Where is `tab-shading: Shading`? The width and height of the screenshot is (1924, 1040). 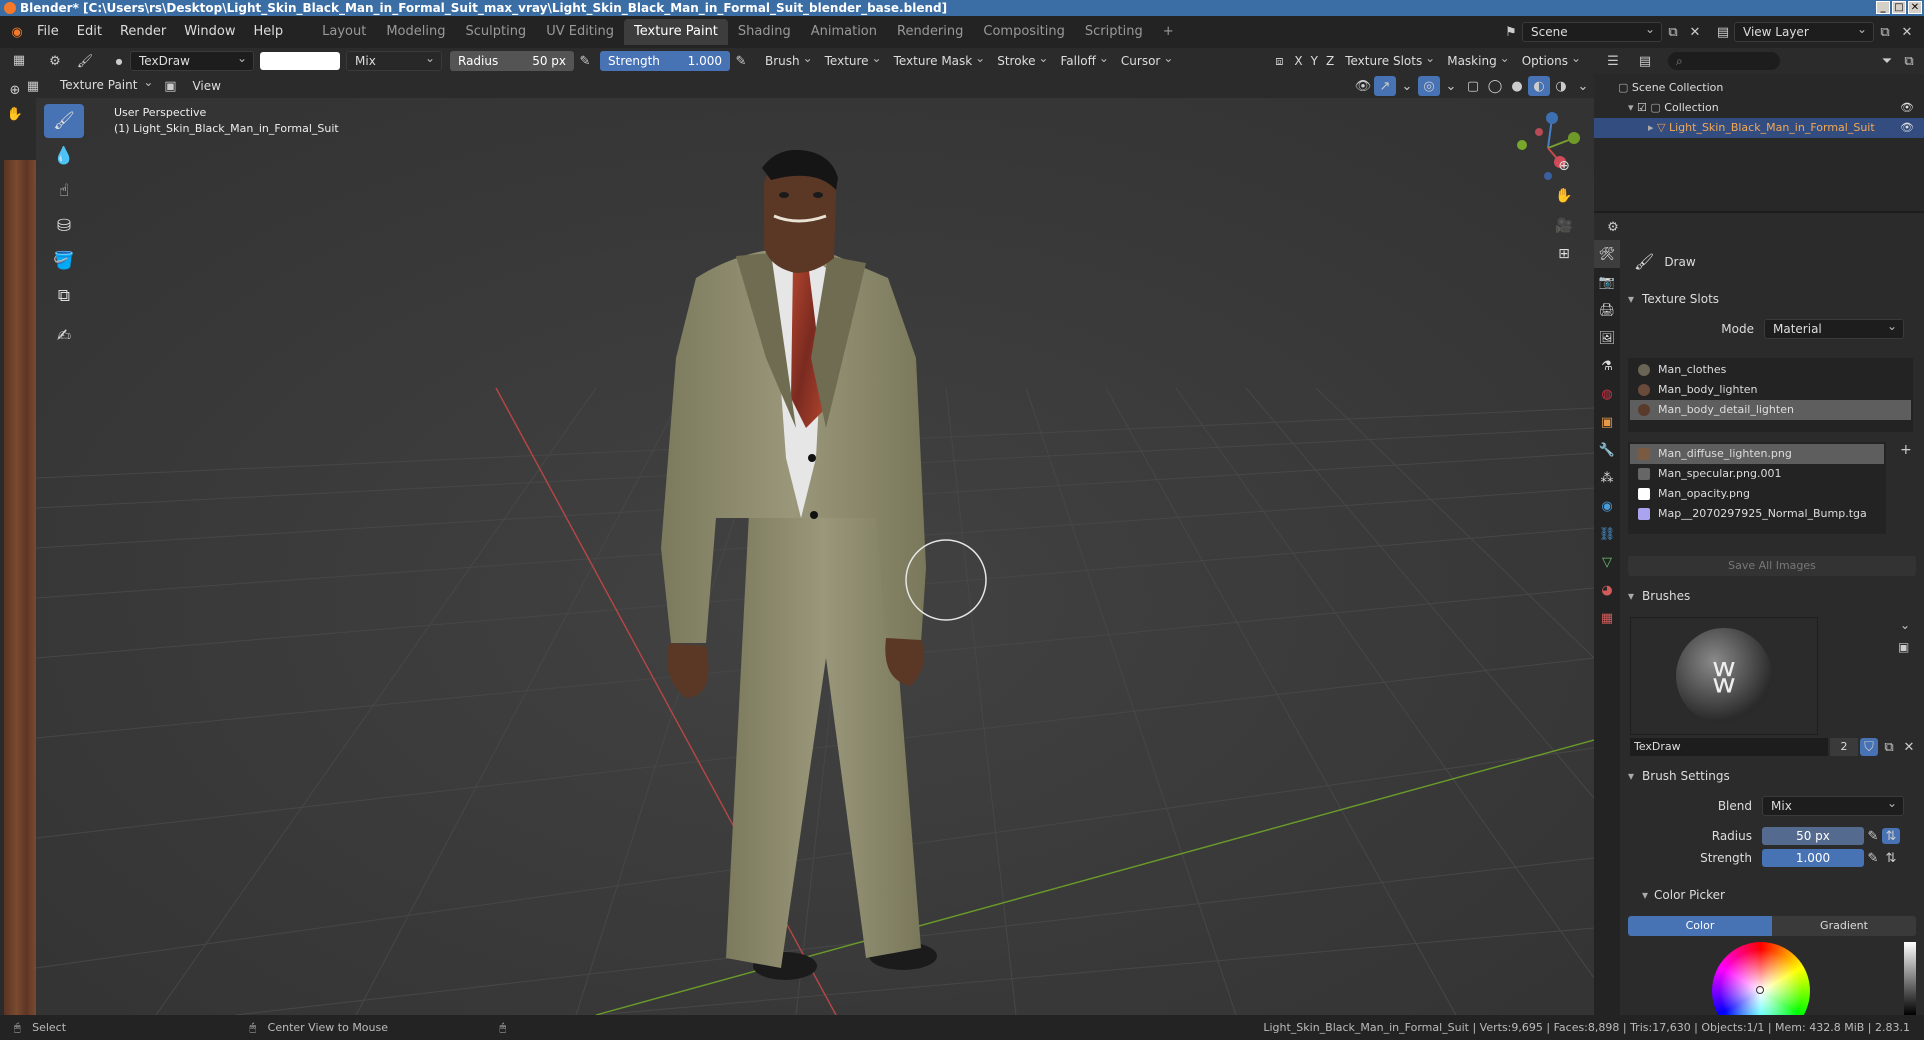
tab-shading: Shading is located at coordinates (764, 32).